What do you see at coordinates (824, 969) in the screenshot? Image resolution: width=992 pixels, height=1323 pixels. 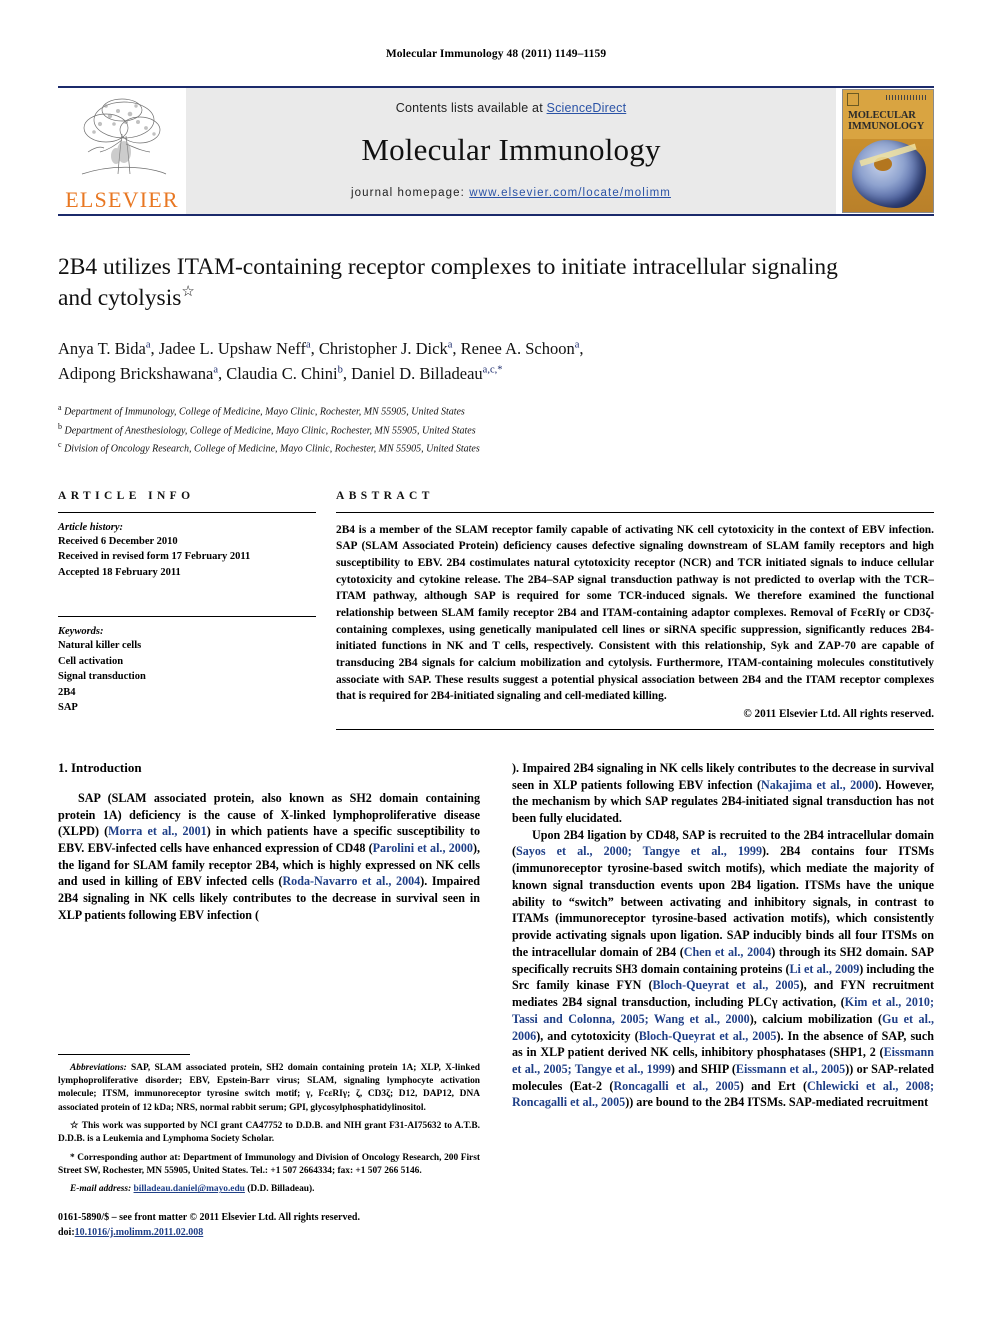 I see `citation-li-2009: Li et al., 2009` at bounding box center [824, 969].